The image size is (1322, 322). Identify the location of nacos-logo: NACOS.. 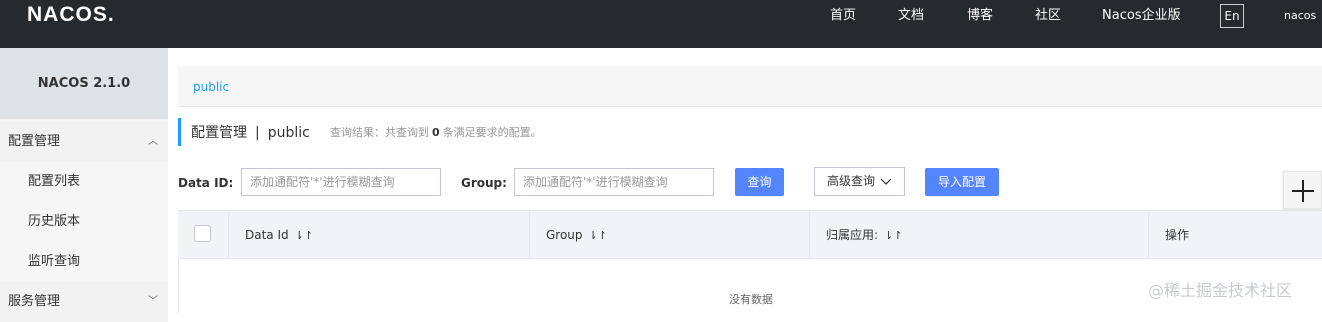
(71, 15).